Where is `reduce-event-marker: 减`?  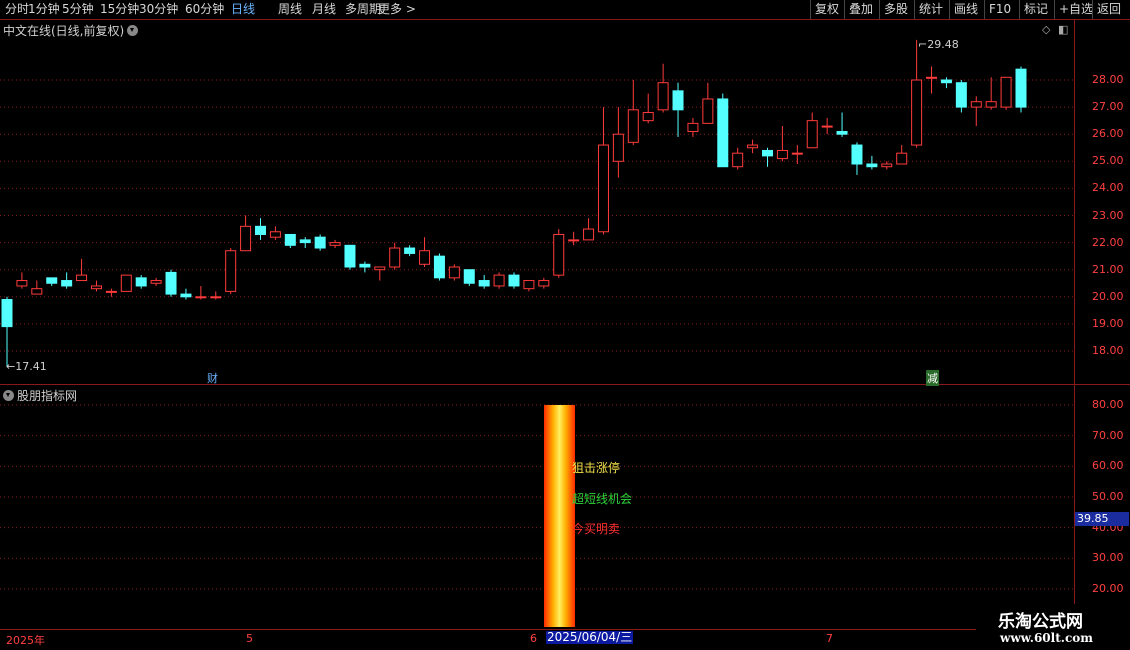
reduce-event-marker: 减 is located at coordinates (932, 378).